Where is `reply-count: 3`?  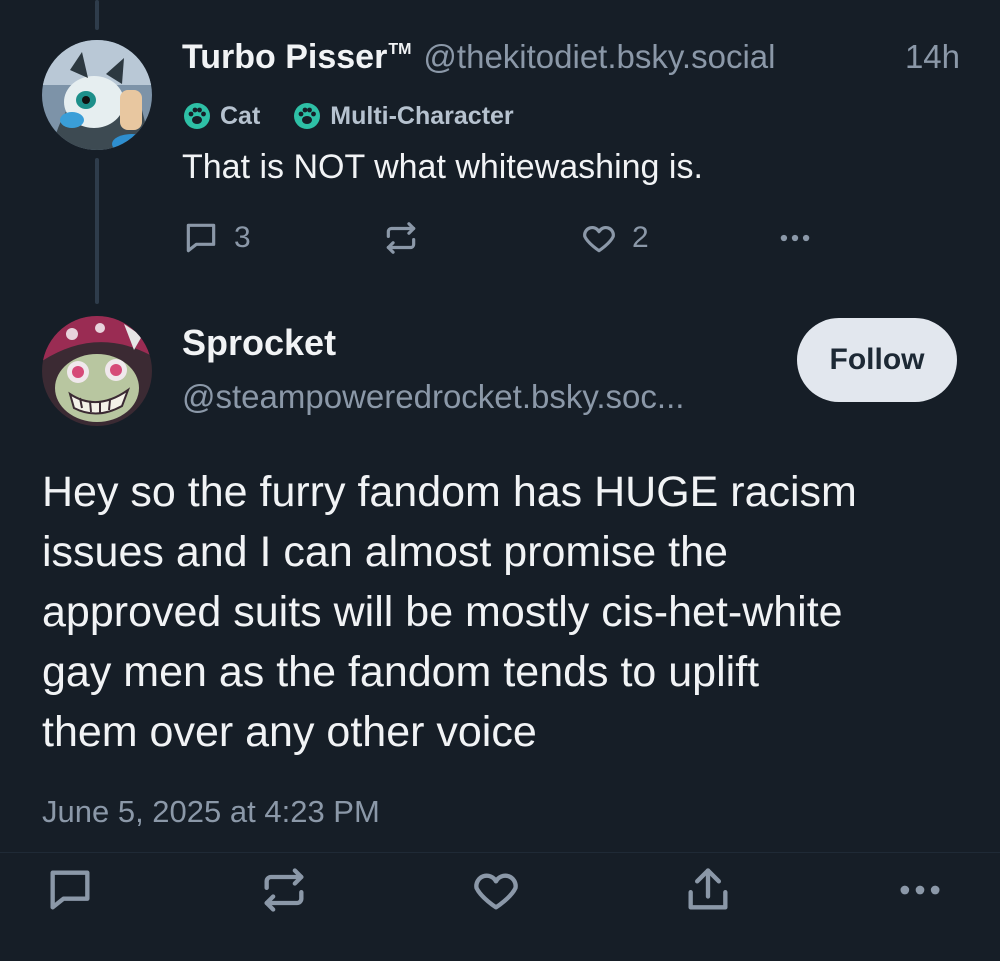 reply-count: 3 is located at coordinates (242, 237).